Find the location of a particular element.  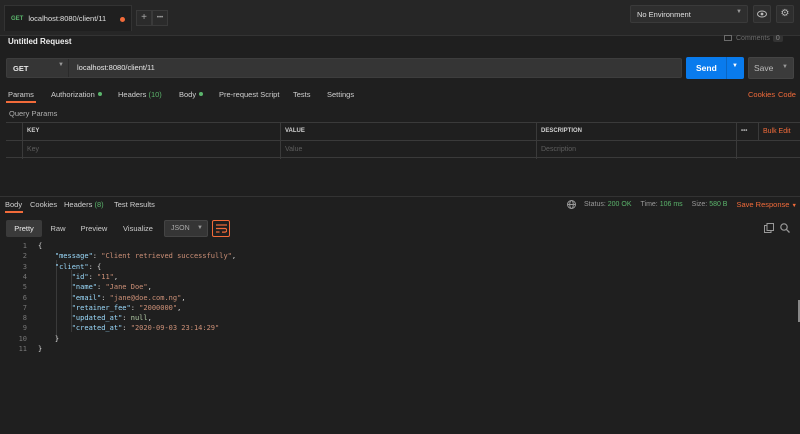

response-tab-body: Body is located at coordinates (13, 204).